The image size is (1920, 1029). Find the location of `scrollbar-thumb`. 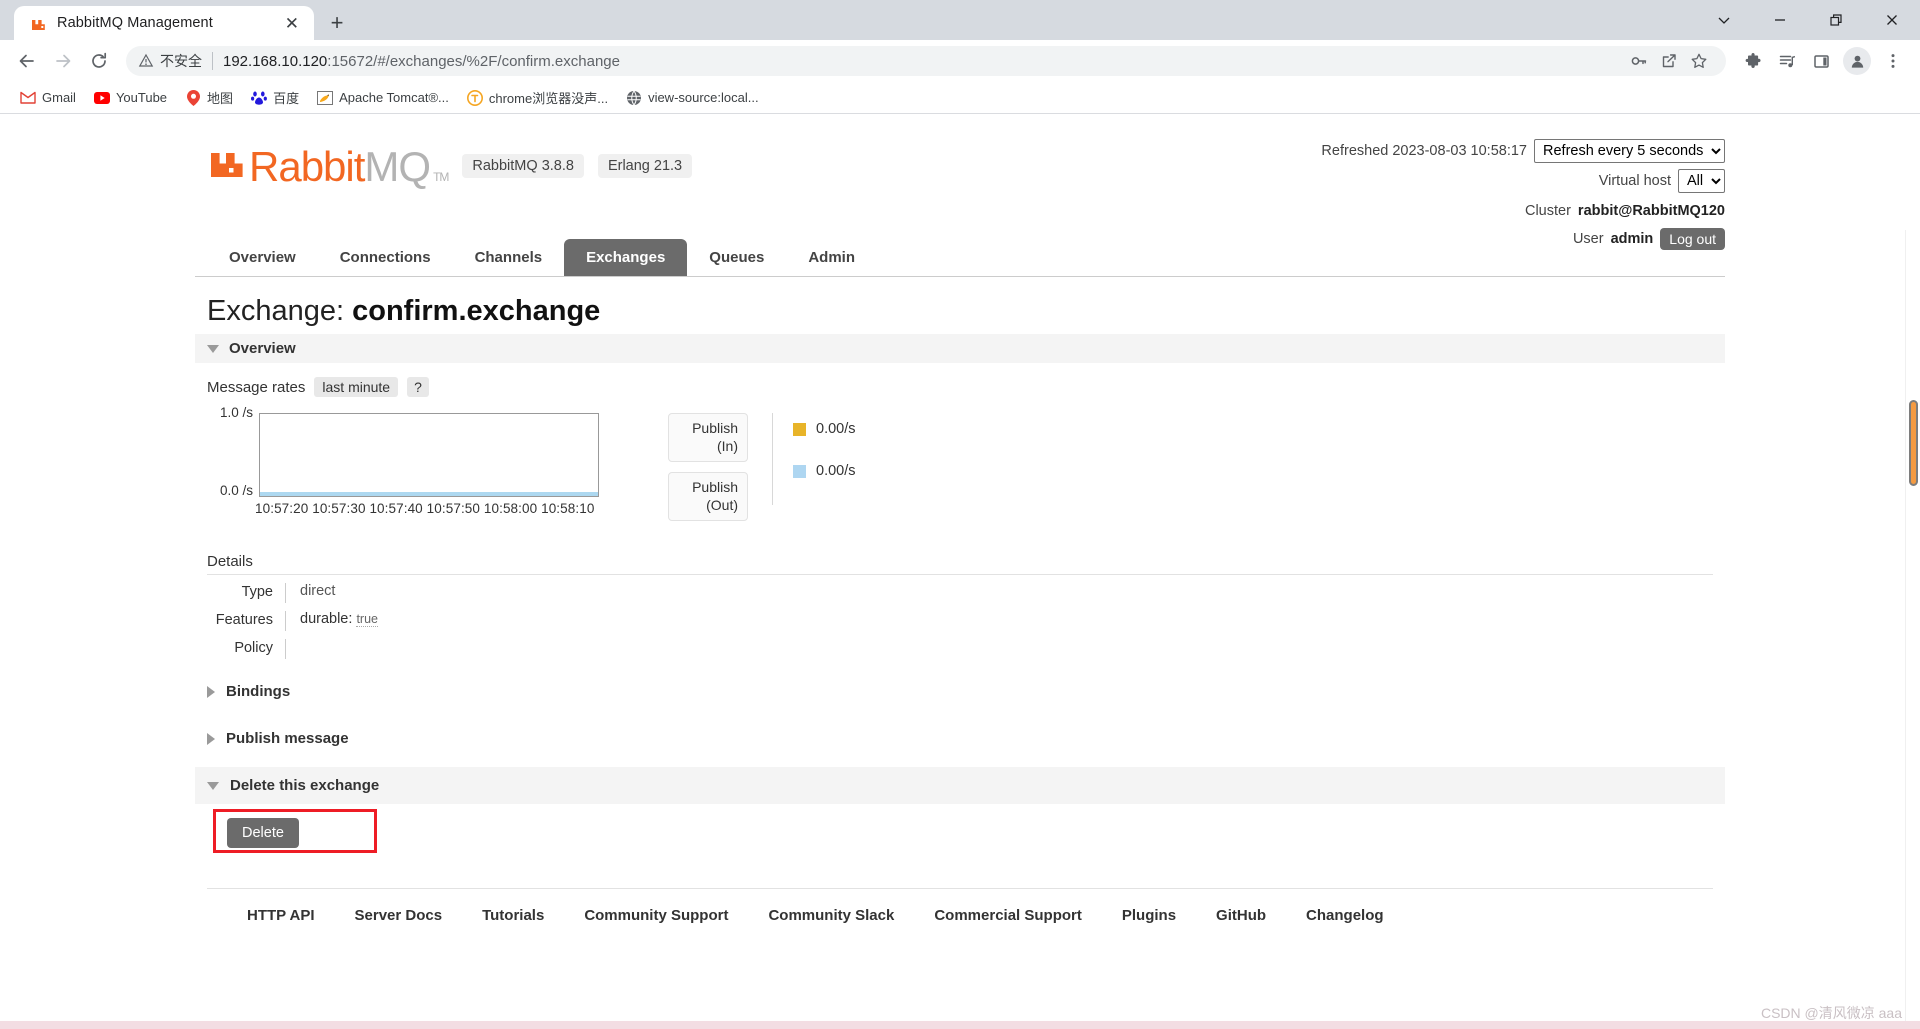

scrollbar-thumb is located at coordinates (1913, 443).